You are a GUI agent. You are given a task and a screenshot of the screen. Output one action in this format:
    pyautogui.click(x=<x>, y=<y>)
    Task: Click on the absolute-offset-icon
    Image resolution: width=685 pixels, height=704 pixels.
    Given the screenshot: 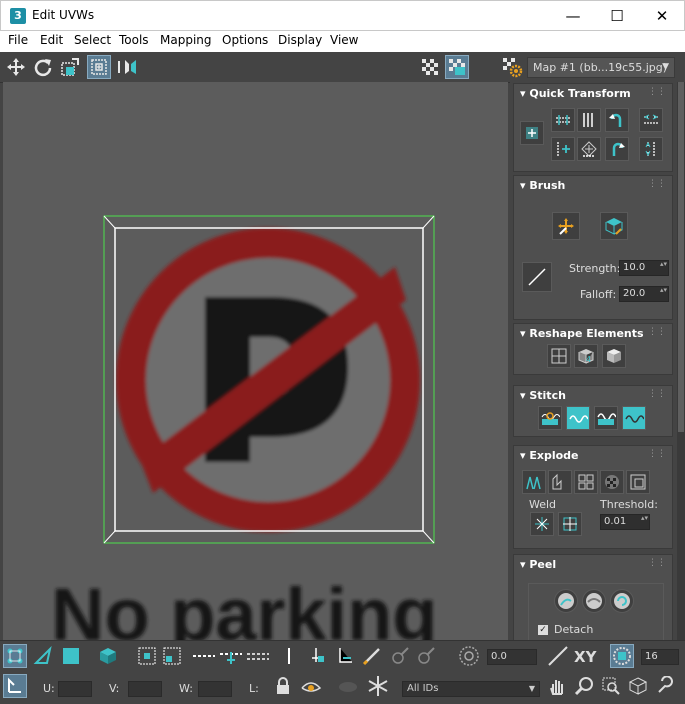 What is the action you would take?
    pyautogui.click(x=15, y=686)
    